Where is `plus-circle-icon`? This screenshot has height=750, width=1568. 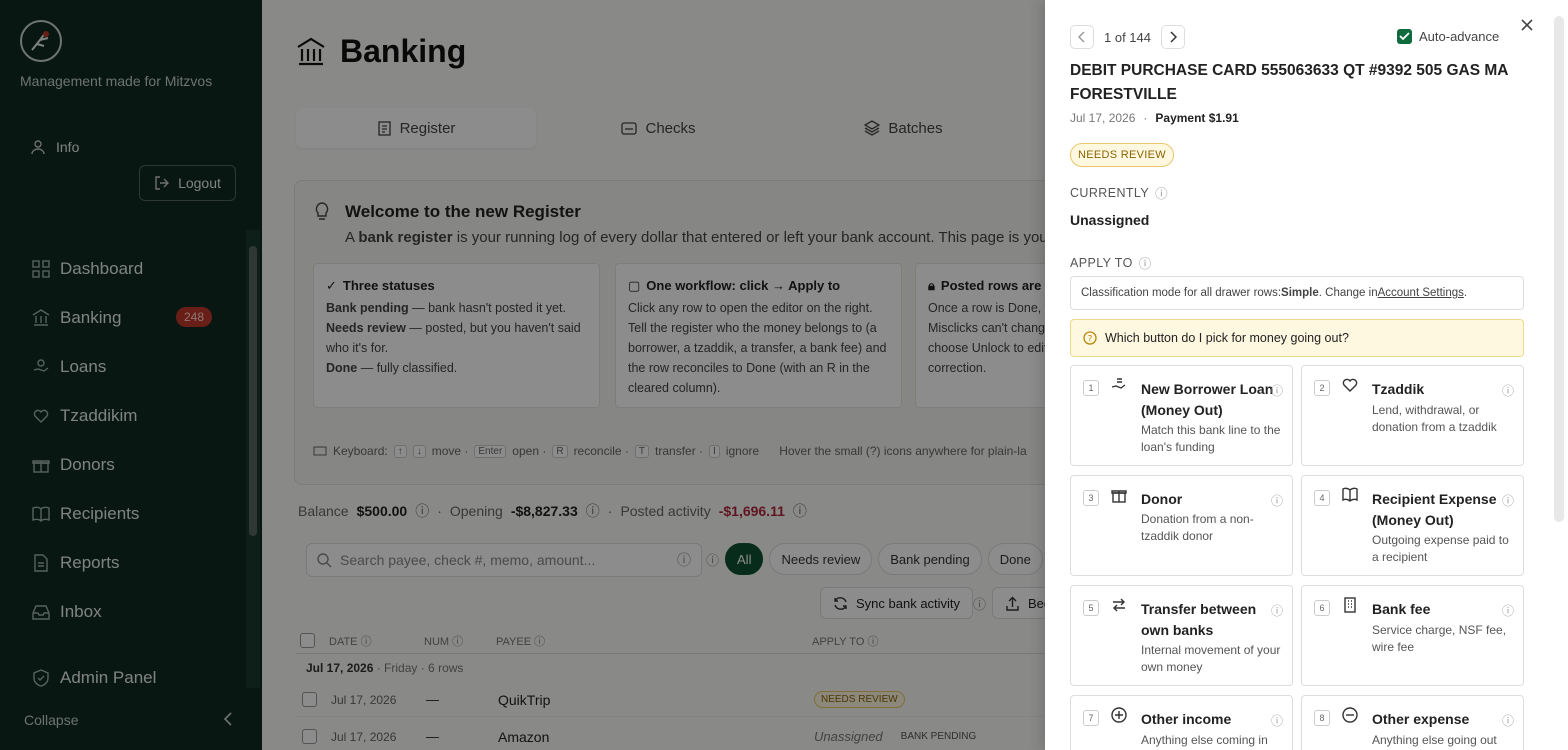
plus-circle-icon is located at coordinates (1119, 715).